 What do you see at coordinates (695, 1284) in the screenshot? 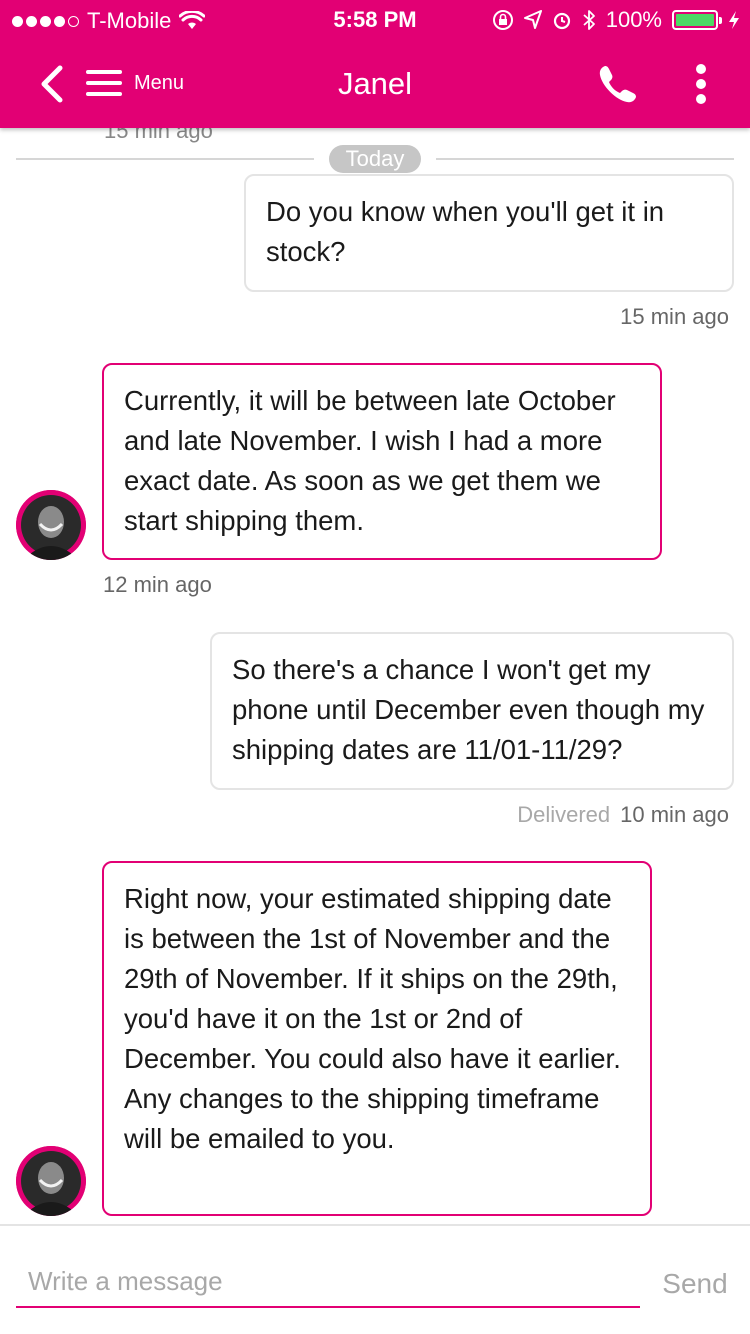
I see `send-button: Send` at bounding box center [695, 1284].